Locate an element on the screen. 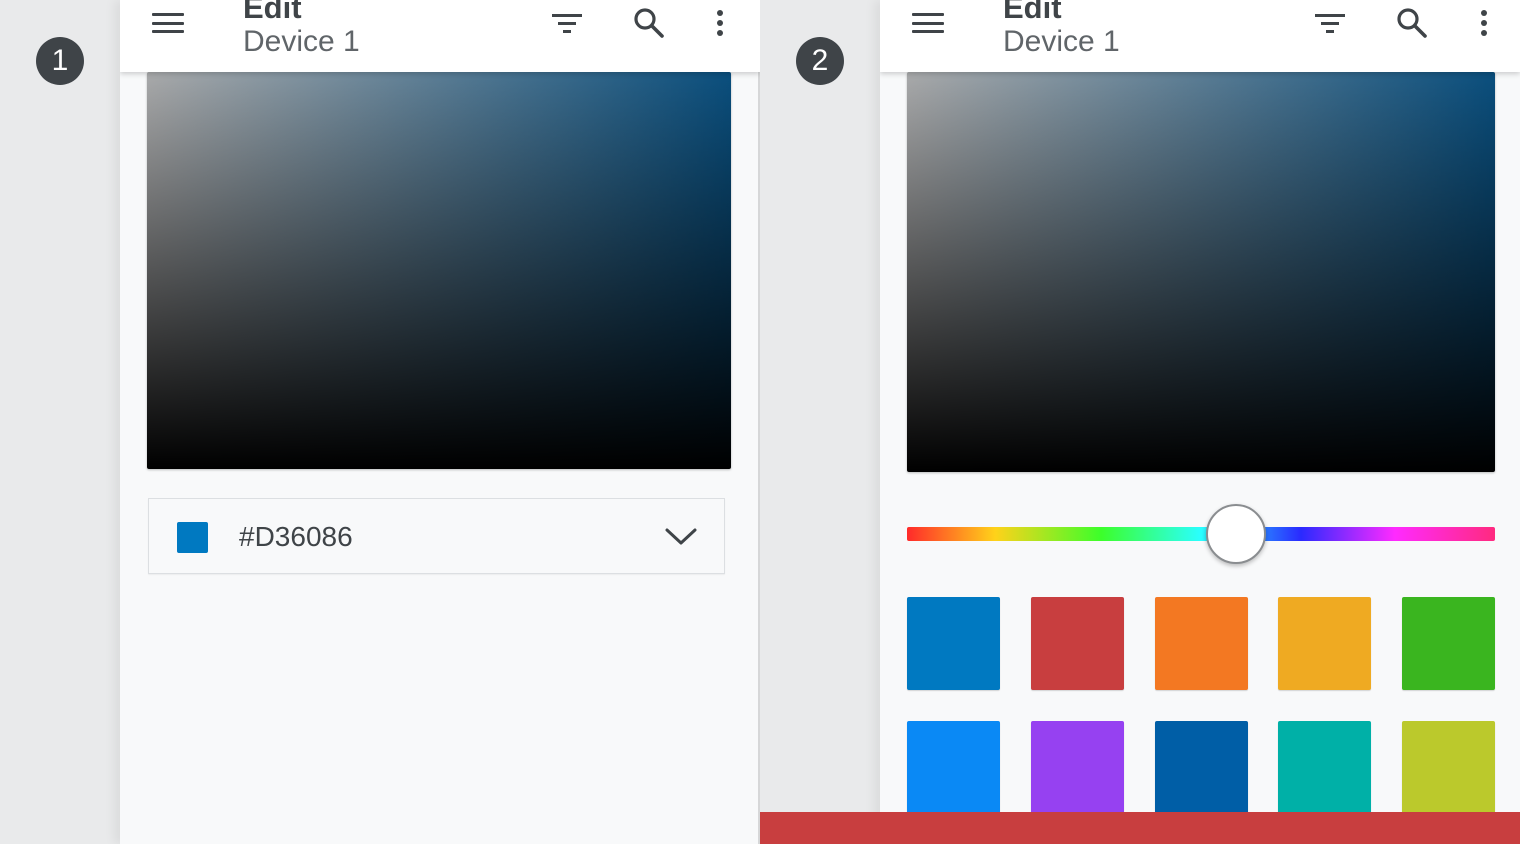 This screenshot has width=1520, height=844. hue-slider-thumb is located at coordinates (1236, 534).